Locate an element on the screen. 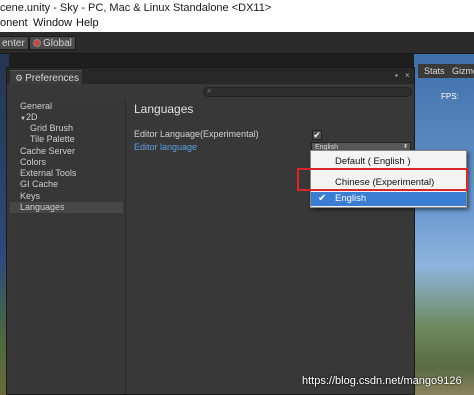 Image resolution: width=474 pixels, height=395 pixels. pivot-center-button: enter is located at coordinates (14, 43).